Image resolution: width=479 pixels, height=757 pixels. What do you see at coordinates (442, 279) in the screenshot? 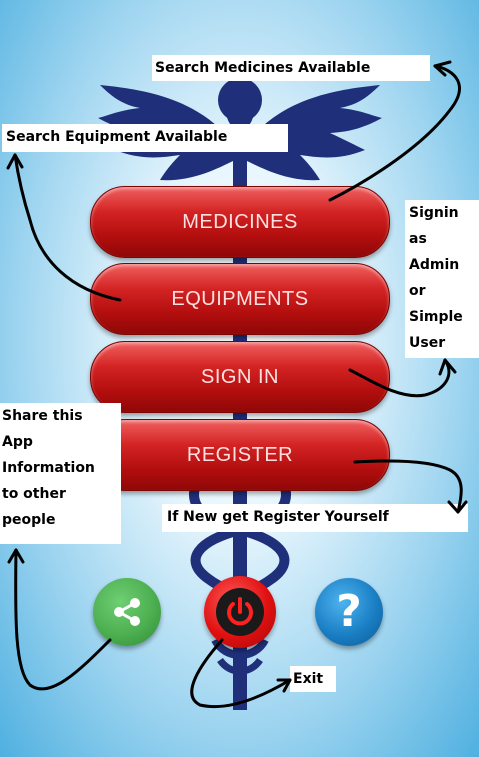
I see `signin-role-label: Signin as Admin or Simple User` at bounding box center [442, 279].